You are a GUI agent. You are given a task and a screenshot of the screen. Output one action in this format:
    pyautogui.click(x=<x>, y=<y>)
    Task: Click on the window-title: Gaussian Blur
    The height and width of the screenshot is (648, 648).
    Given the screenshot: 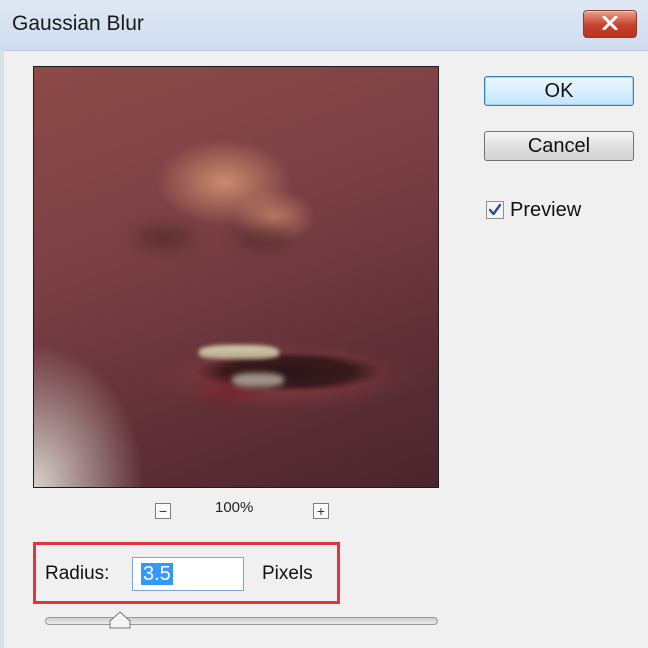 What is the action you would take?
    pyautogui.click(x=78, y=23)
    